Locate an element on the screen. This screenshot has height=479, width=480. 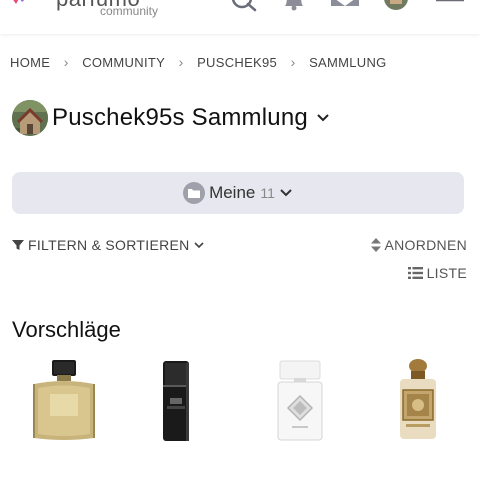
breadcrumb-community: COMMUNITY is located at coordinates (123, 62).